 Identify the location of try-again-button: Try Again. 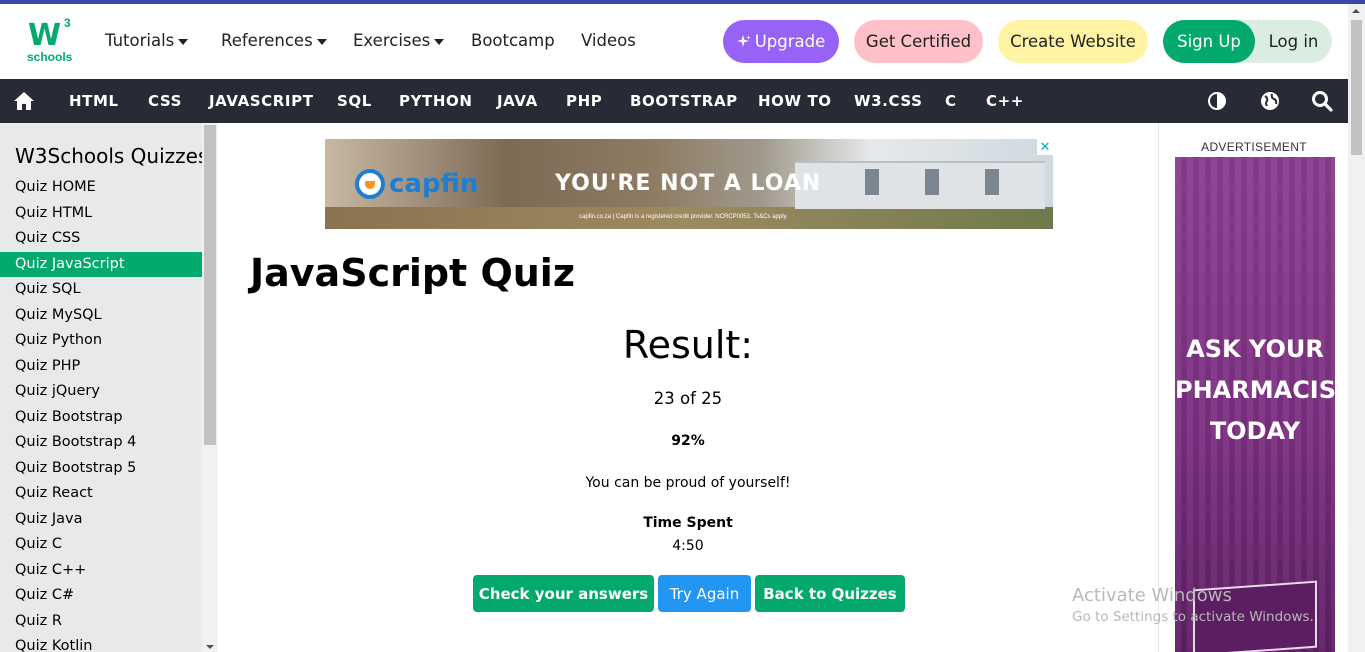
(704, 593).